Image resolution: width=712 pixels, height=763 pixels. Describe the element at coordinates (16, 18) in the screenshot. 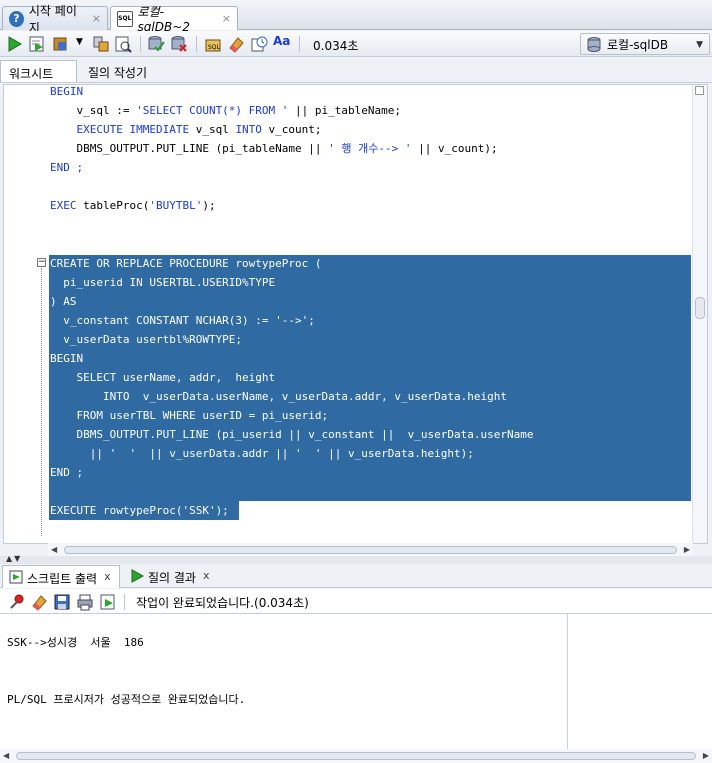

I see `help-icon: ?` at that location.